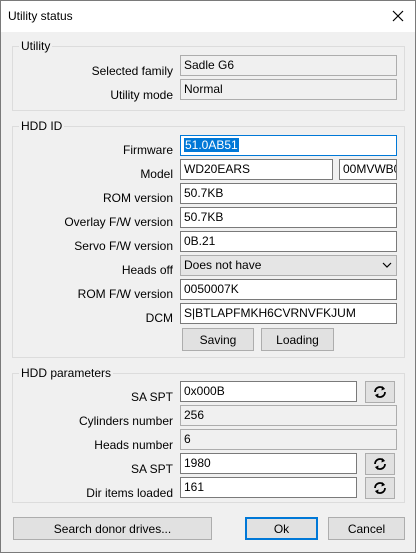 This screenshot has height=553, width=416. What do you see at coordinates (141, 95) in the screenshot?
I see `utility-mode-label: Utility mode` at bounding box center [141, 95].